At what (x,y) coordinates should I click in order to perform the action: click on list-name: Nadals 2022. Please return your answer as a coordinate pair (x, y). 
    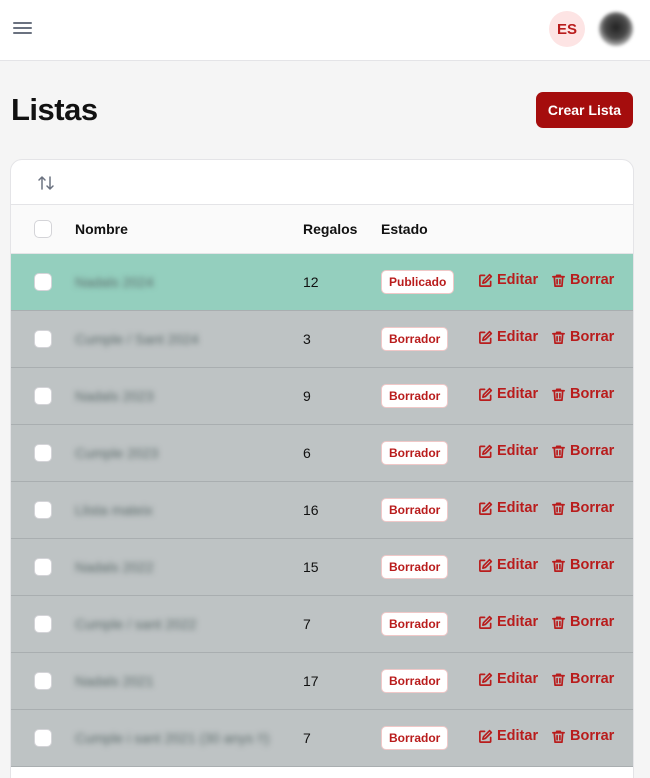
    Looking at the image, I should click on (114, 567).